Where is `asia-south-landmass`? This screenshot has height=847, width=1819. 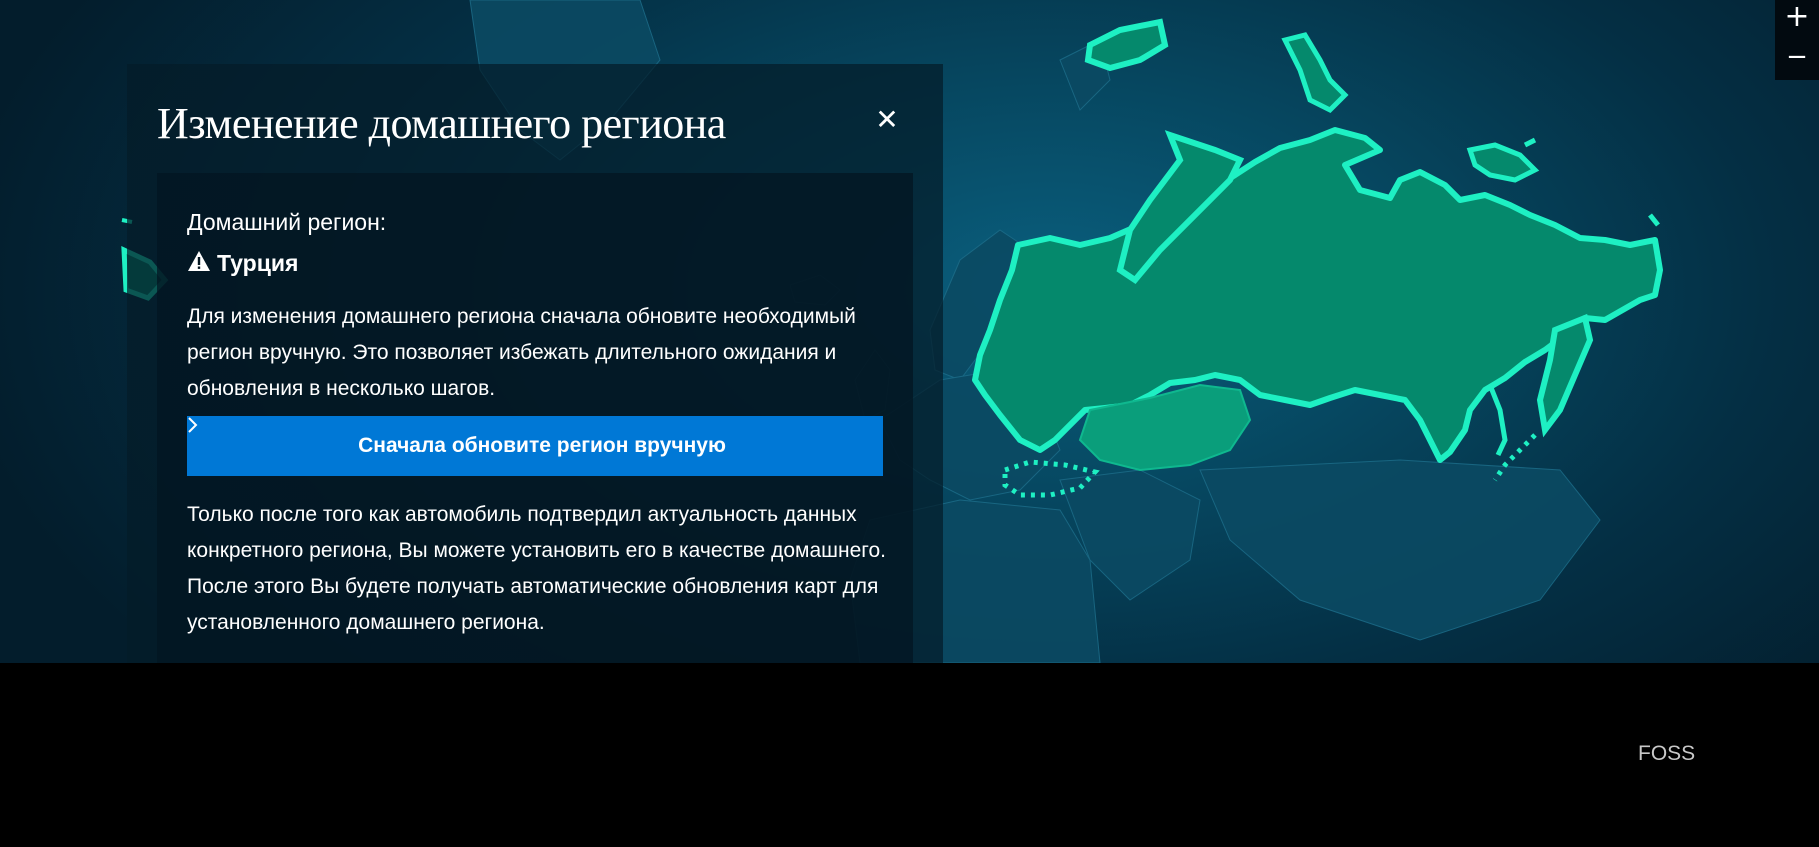 asia-south-landmass is located at coordinates (1400, 550).